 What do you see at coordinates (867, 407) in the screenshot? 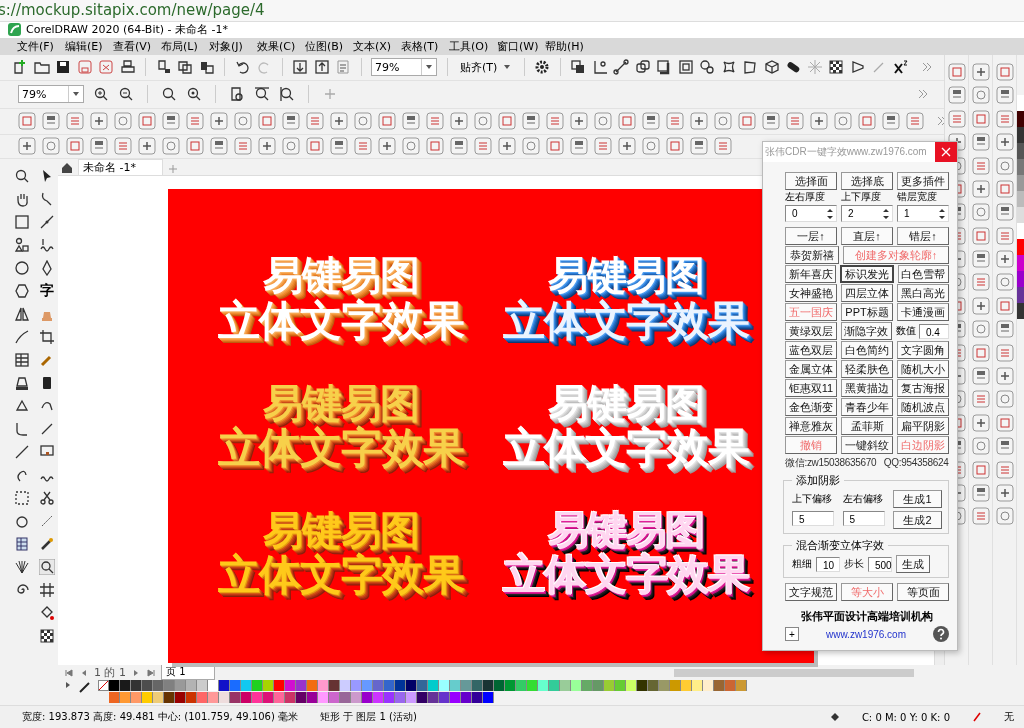
I see `effect-button: 青春少年` at bounding box center [867, 407].